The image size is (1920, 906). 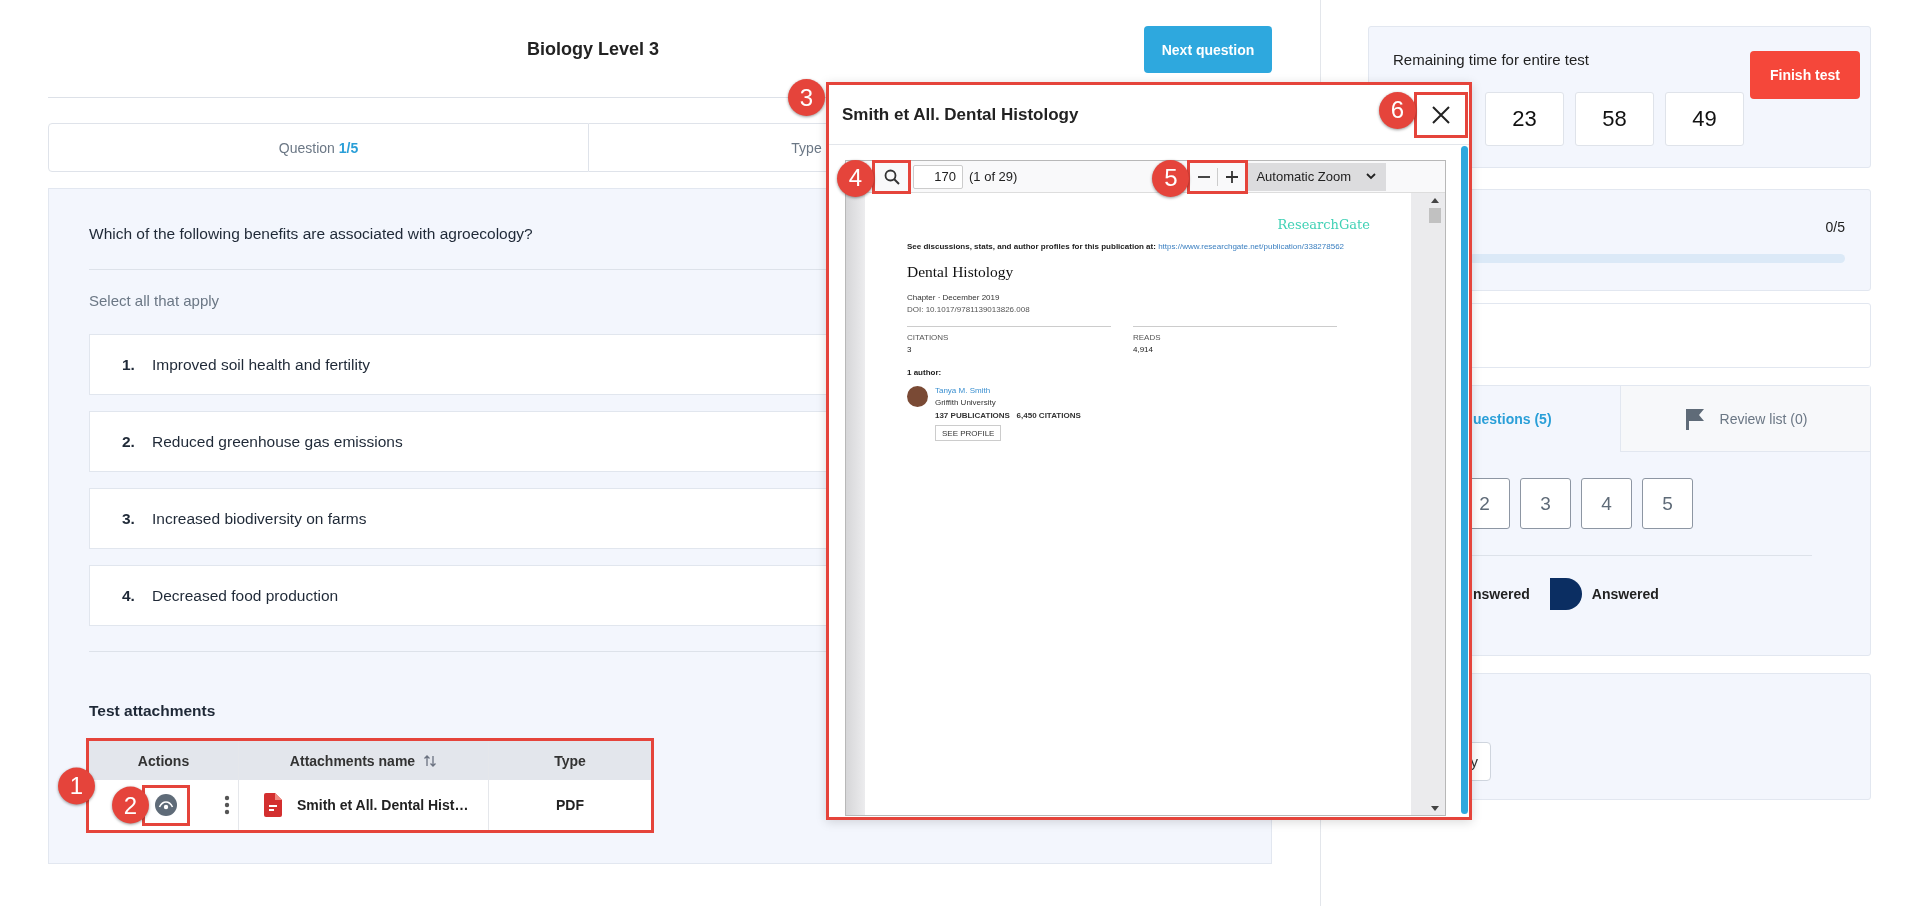 I want to click on callout-badge: 1, so click(x=76, y=785).